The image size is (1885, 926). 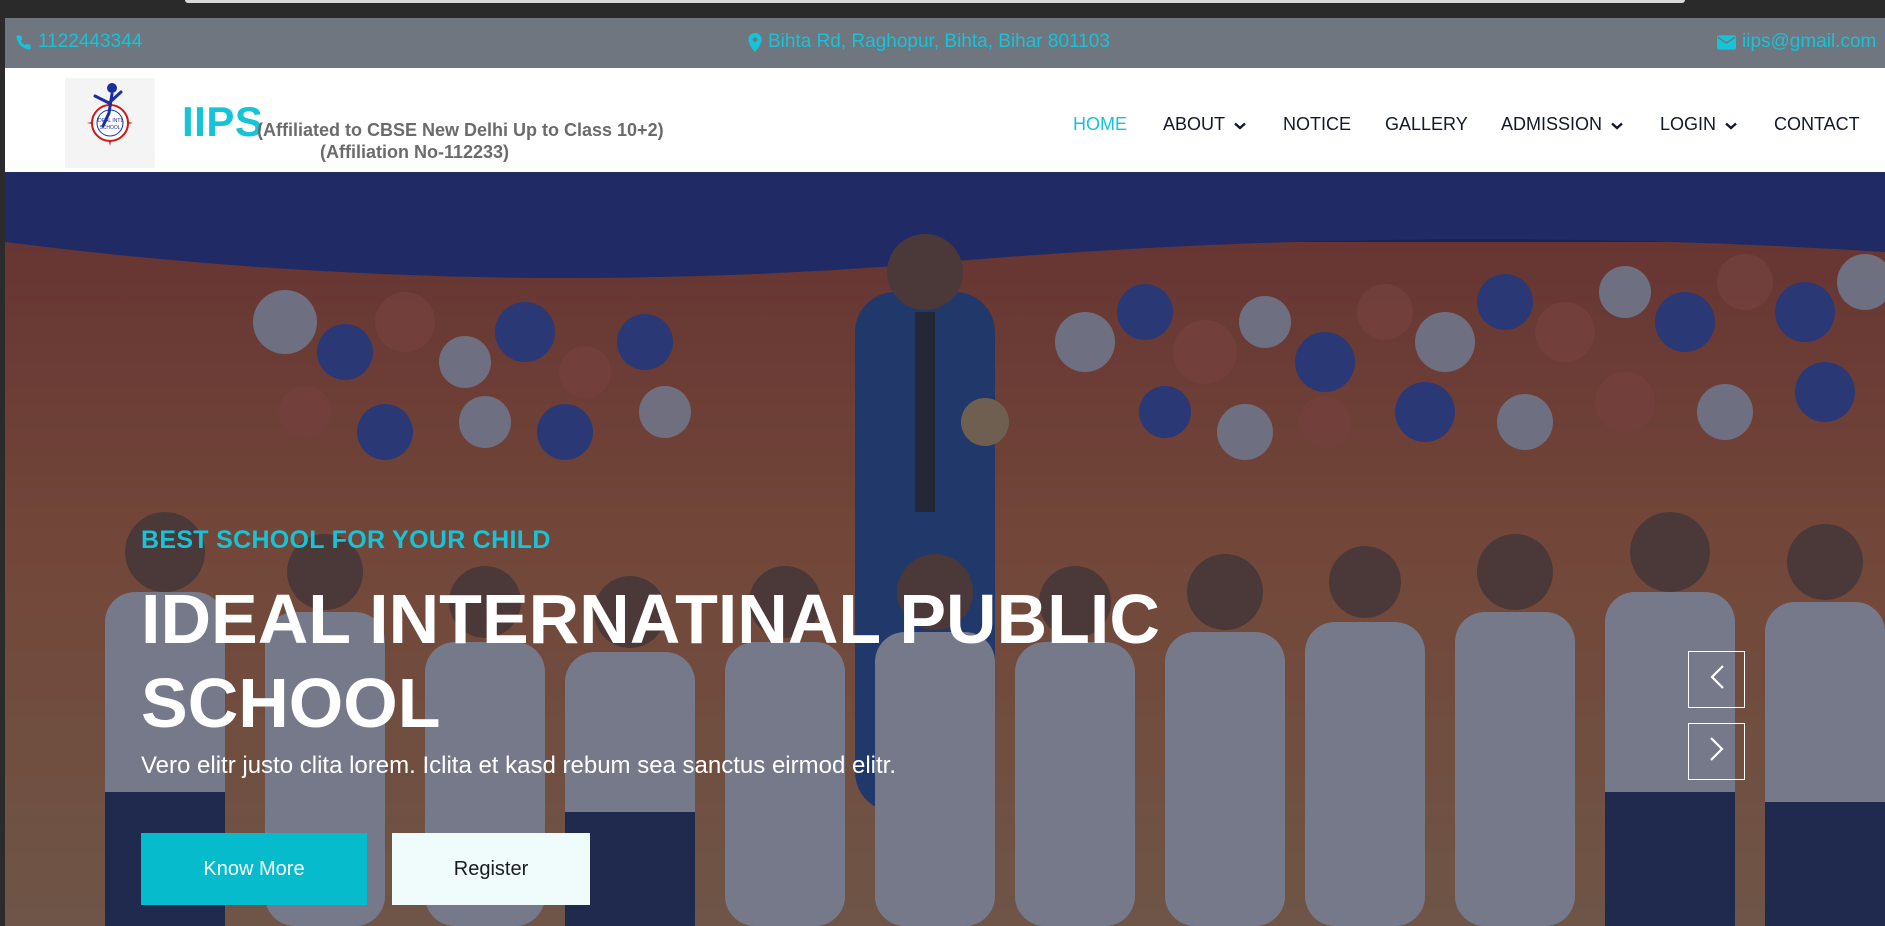 I want to click on nav-about-label: ABOUT, so click(x=1194, y=124).